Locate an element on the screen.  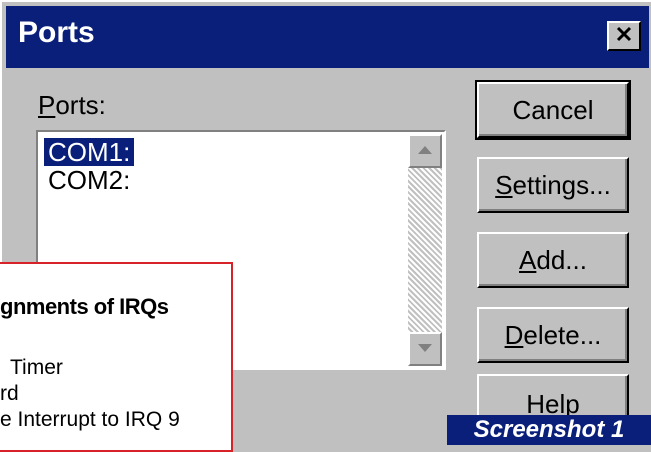
list-item-com1: COM1: is located at coordinates (89, 152).